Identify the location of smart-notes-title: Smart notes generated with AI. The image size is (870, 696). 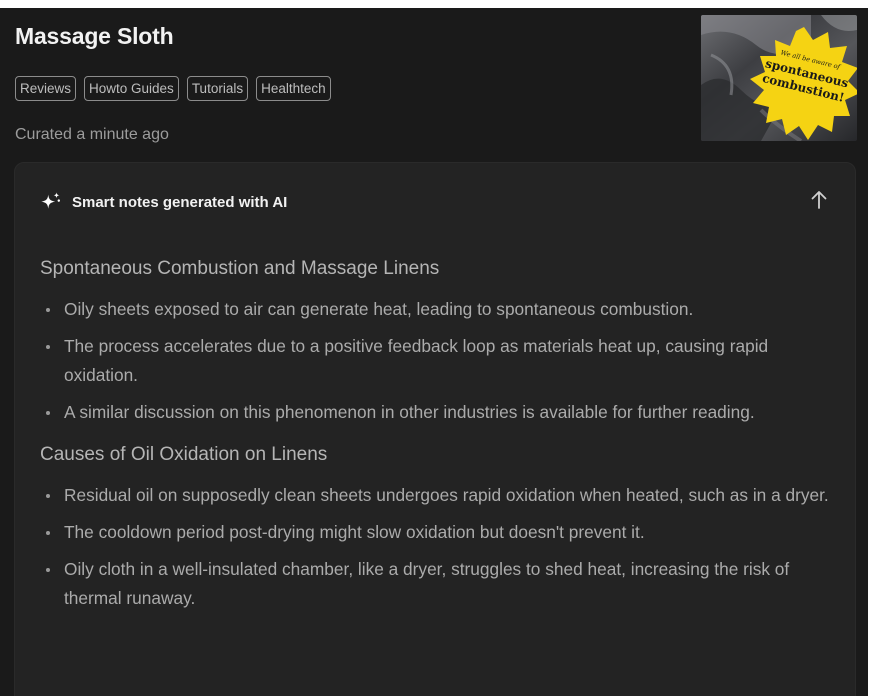
(180, 202).